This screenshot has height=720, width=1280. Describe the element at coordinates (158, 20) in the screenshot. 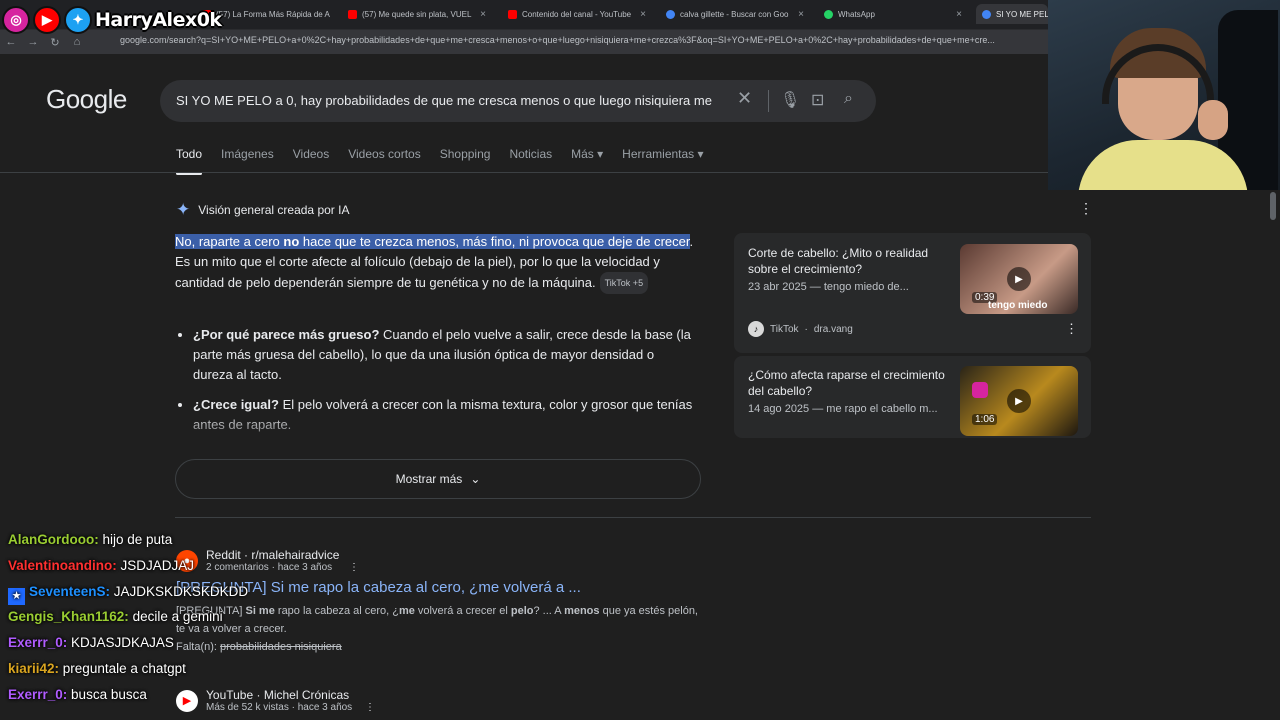

I see `streamer-handle: HarryAlex0k` at that location.